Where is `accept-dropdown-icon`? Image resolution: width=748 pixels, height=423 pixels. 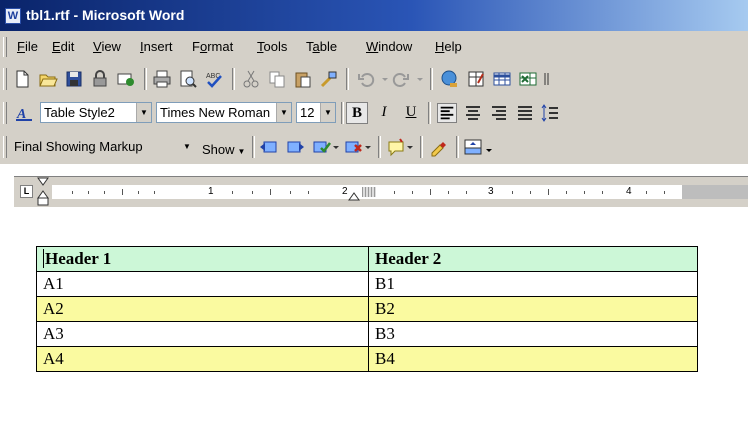
accept-dropdown-icon is located at coordinates (336, 147).